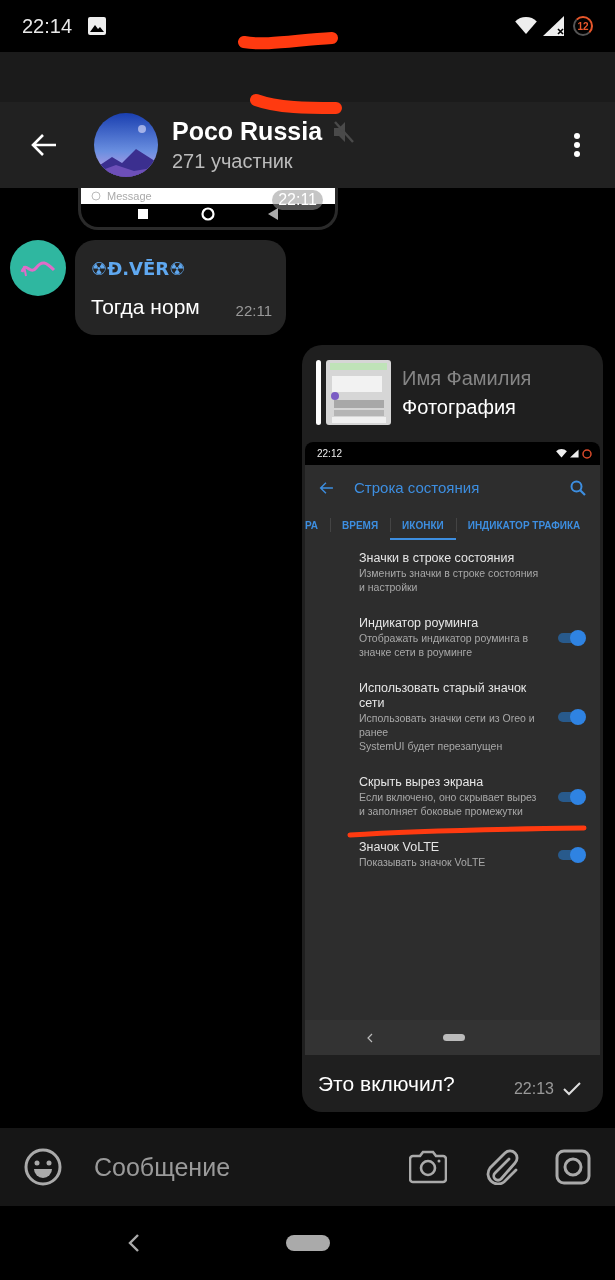  Describe the element at coordinates (233, 161) in the screenshot. I see `member-count: 271 участник` at that location.